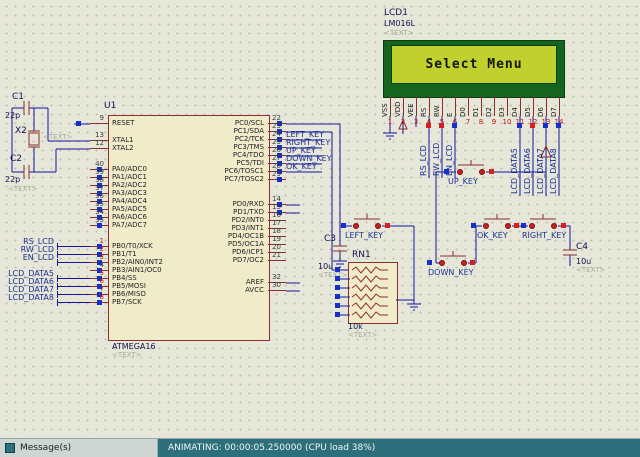  I want to click on lcd-pin-name: D0, so click(463, 112).